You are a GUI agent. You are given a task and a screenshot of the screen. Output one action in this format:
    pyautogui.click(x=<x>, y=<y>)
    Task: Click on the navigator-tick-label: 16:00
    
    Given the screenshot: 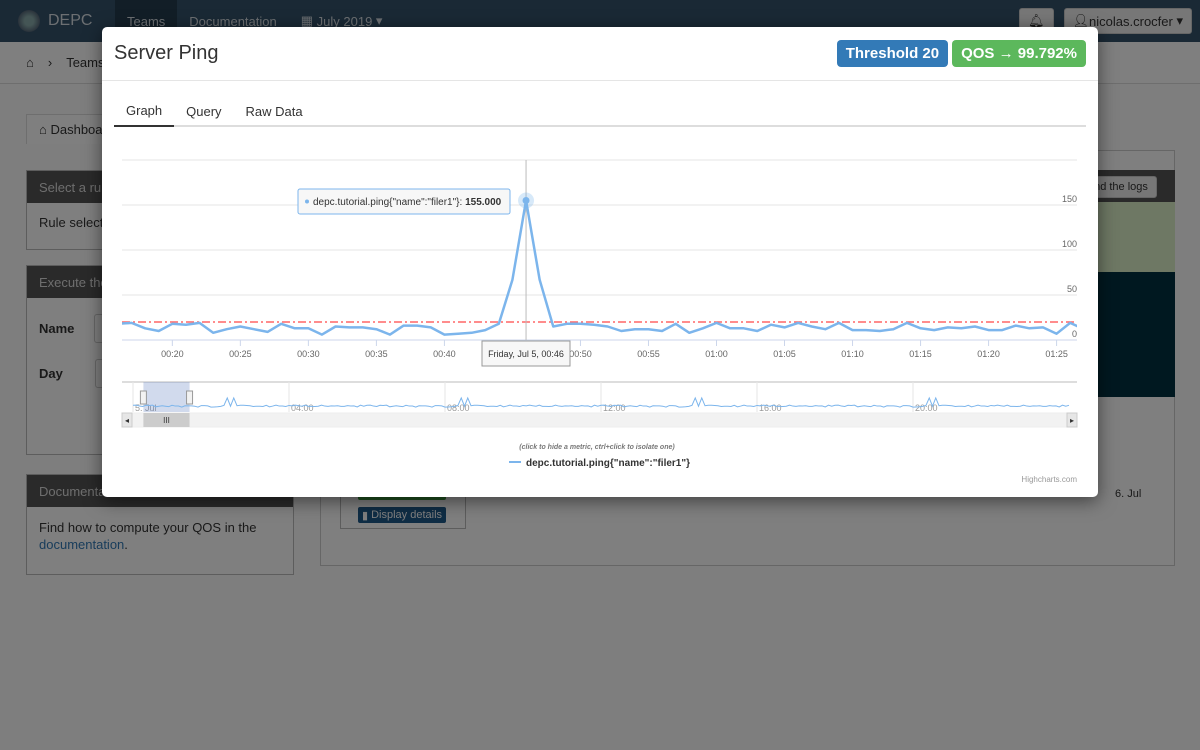 What is the action you would take?
    pyautogui.click(x=770, y=408)
    